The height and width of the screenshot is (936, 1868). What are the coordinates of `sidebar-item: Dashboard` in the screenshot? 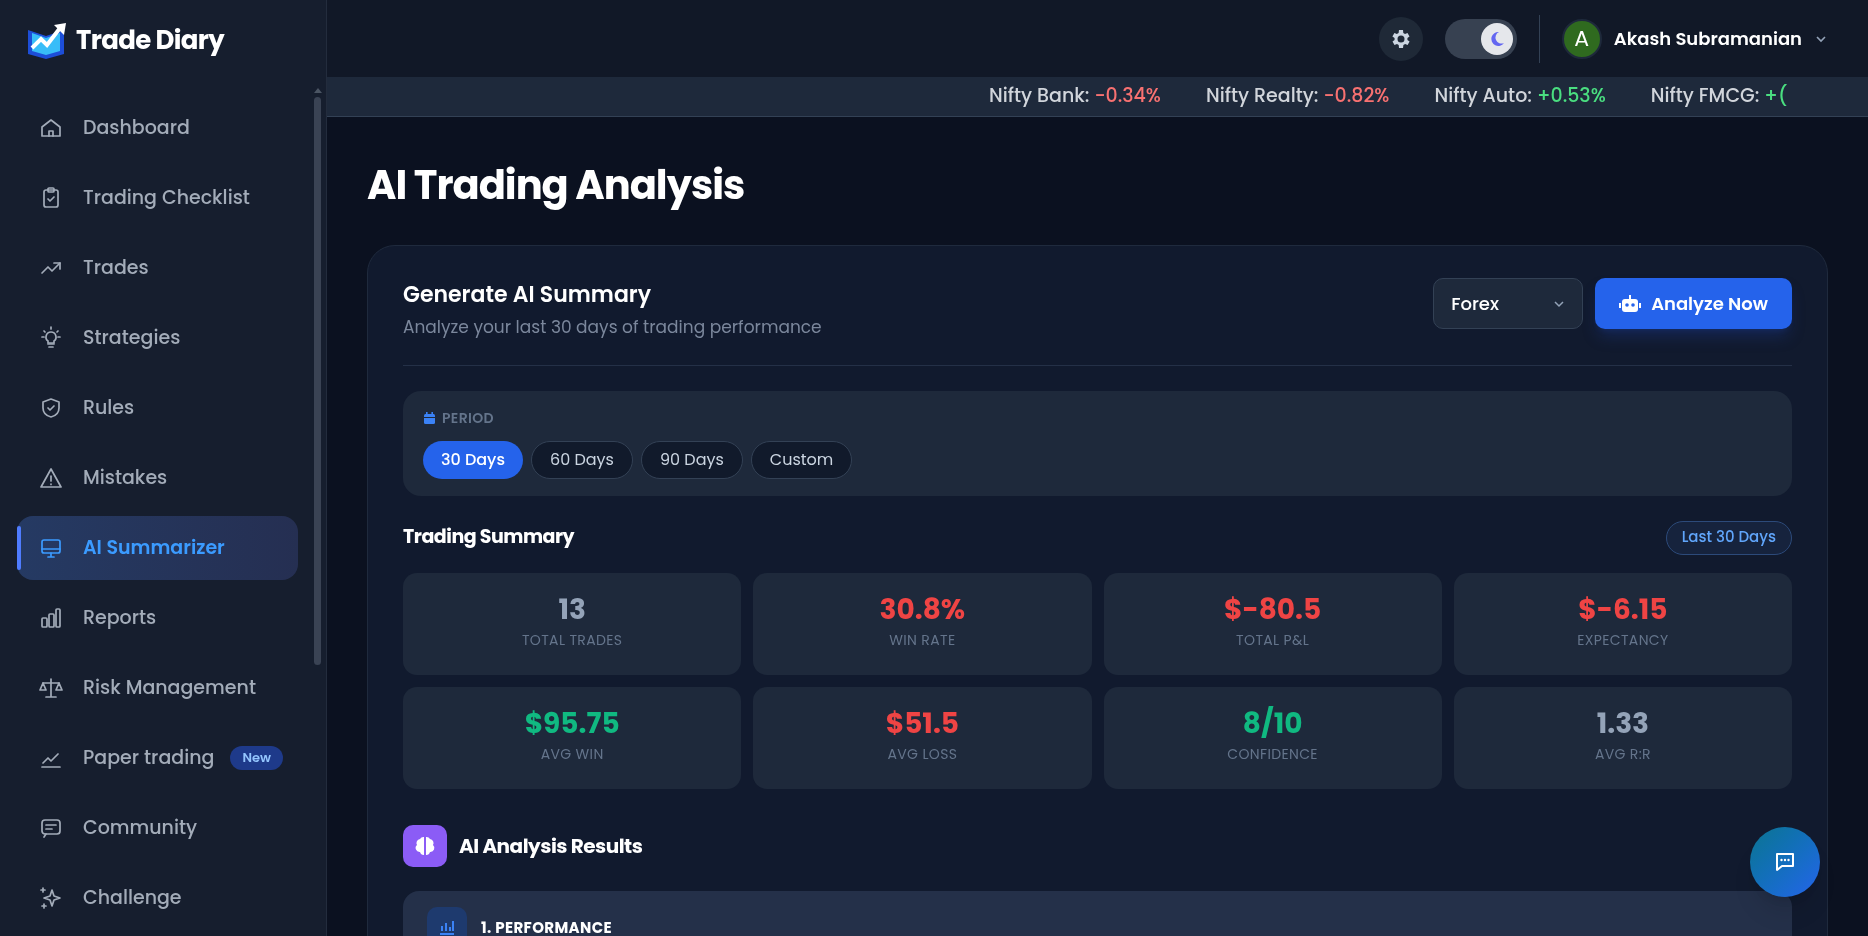 It's located at (157, 128).